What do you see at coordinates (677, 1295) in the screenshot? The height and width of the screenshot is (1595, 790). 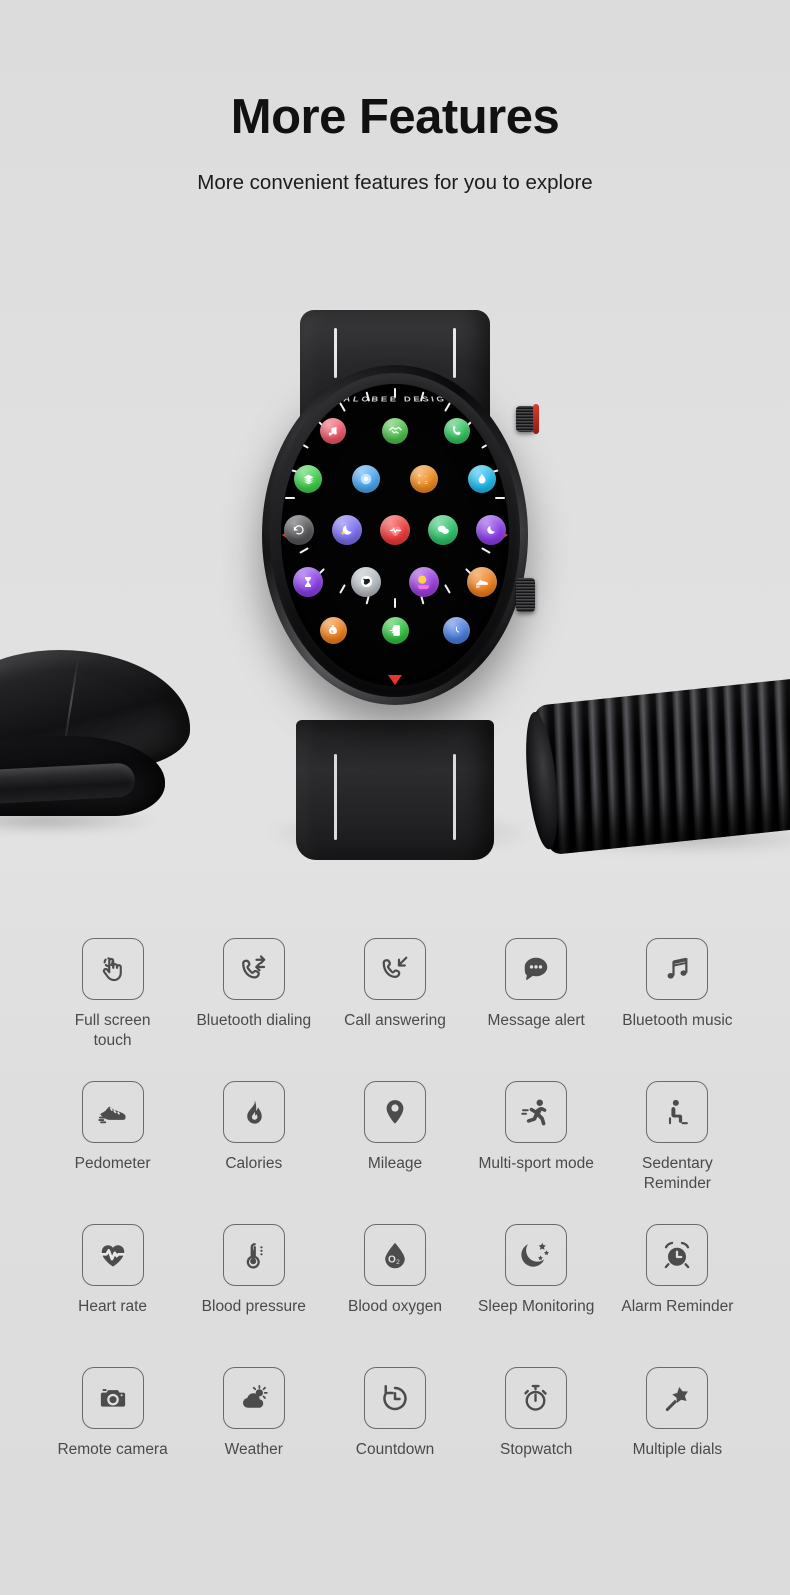 I see `feature-item: Alarm Reminder` at bounding box center [677, 1295].